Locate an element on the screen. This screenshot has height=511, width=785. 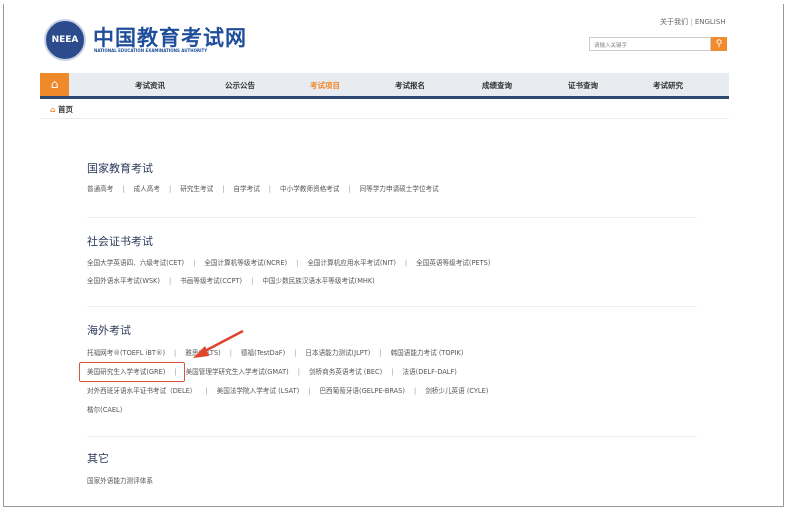
nav-item-scores: 成绩查询 is located at coordinates (497, 85).